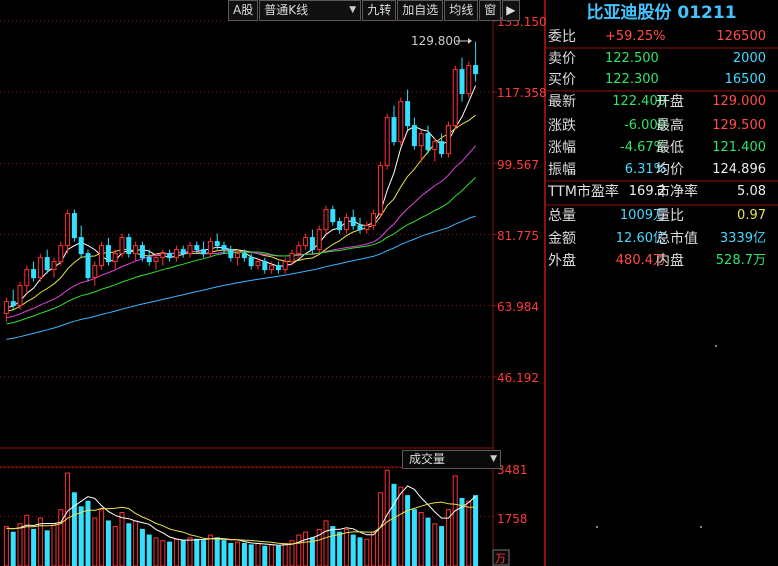 The image size is (778, 566). I want to click on quote-label: 外盘, so click(562, 261).